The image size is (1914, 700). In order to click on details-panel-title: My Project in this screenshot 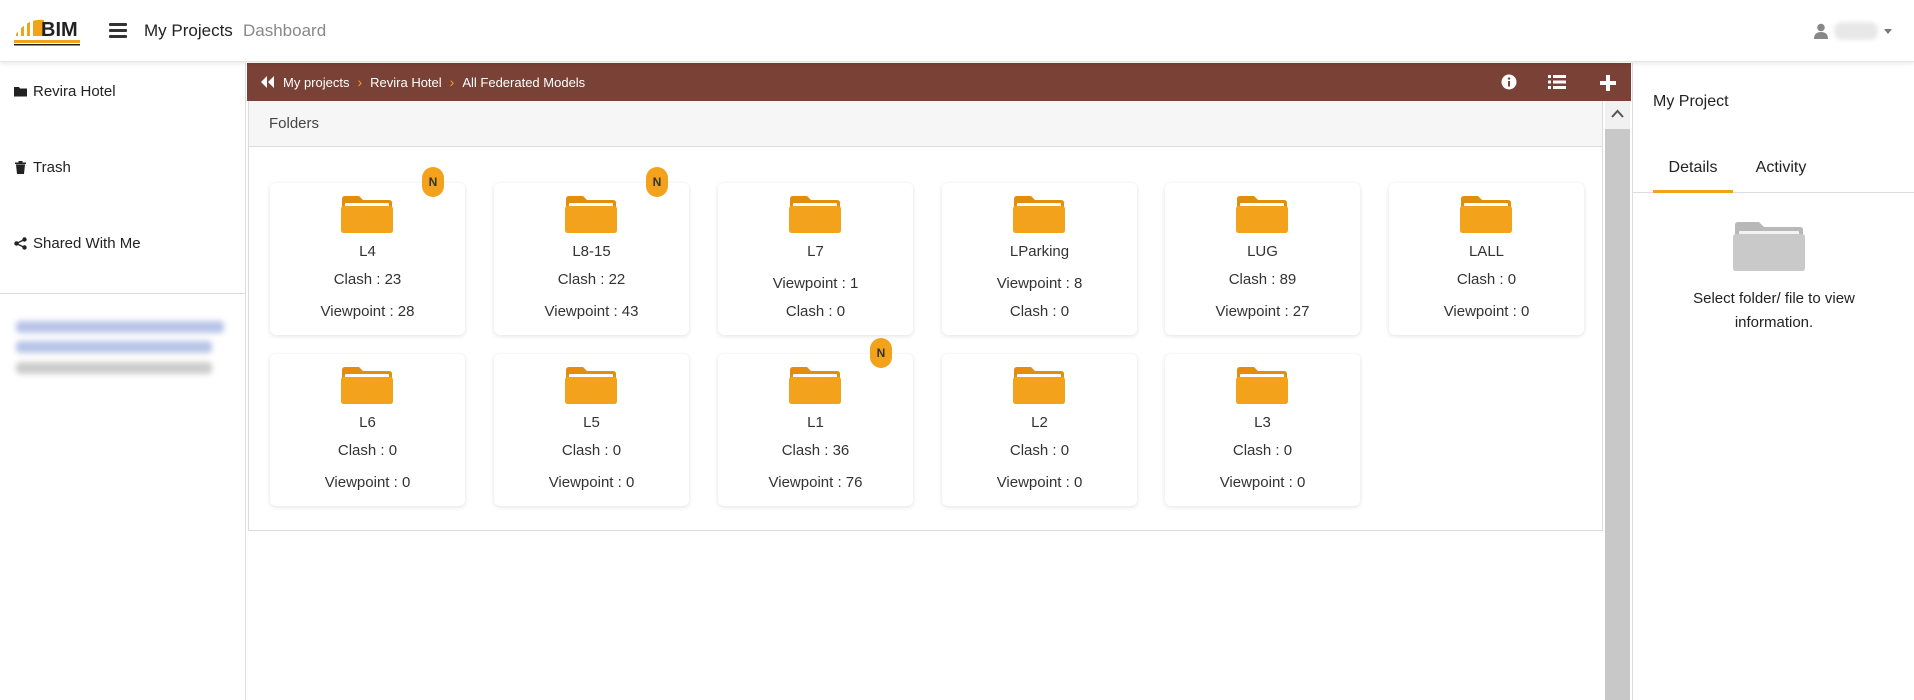, I will do `click(1691, 101)`.